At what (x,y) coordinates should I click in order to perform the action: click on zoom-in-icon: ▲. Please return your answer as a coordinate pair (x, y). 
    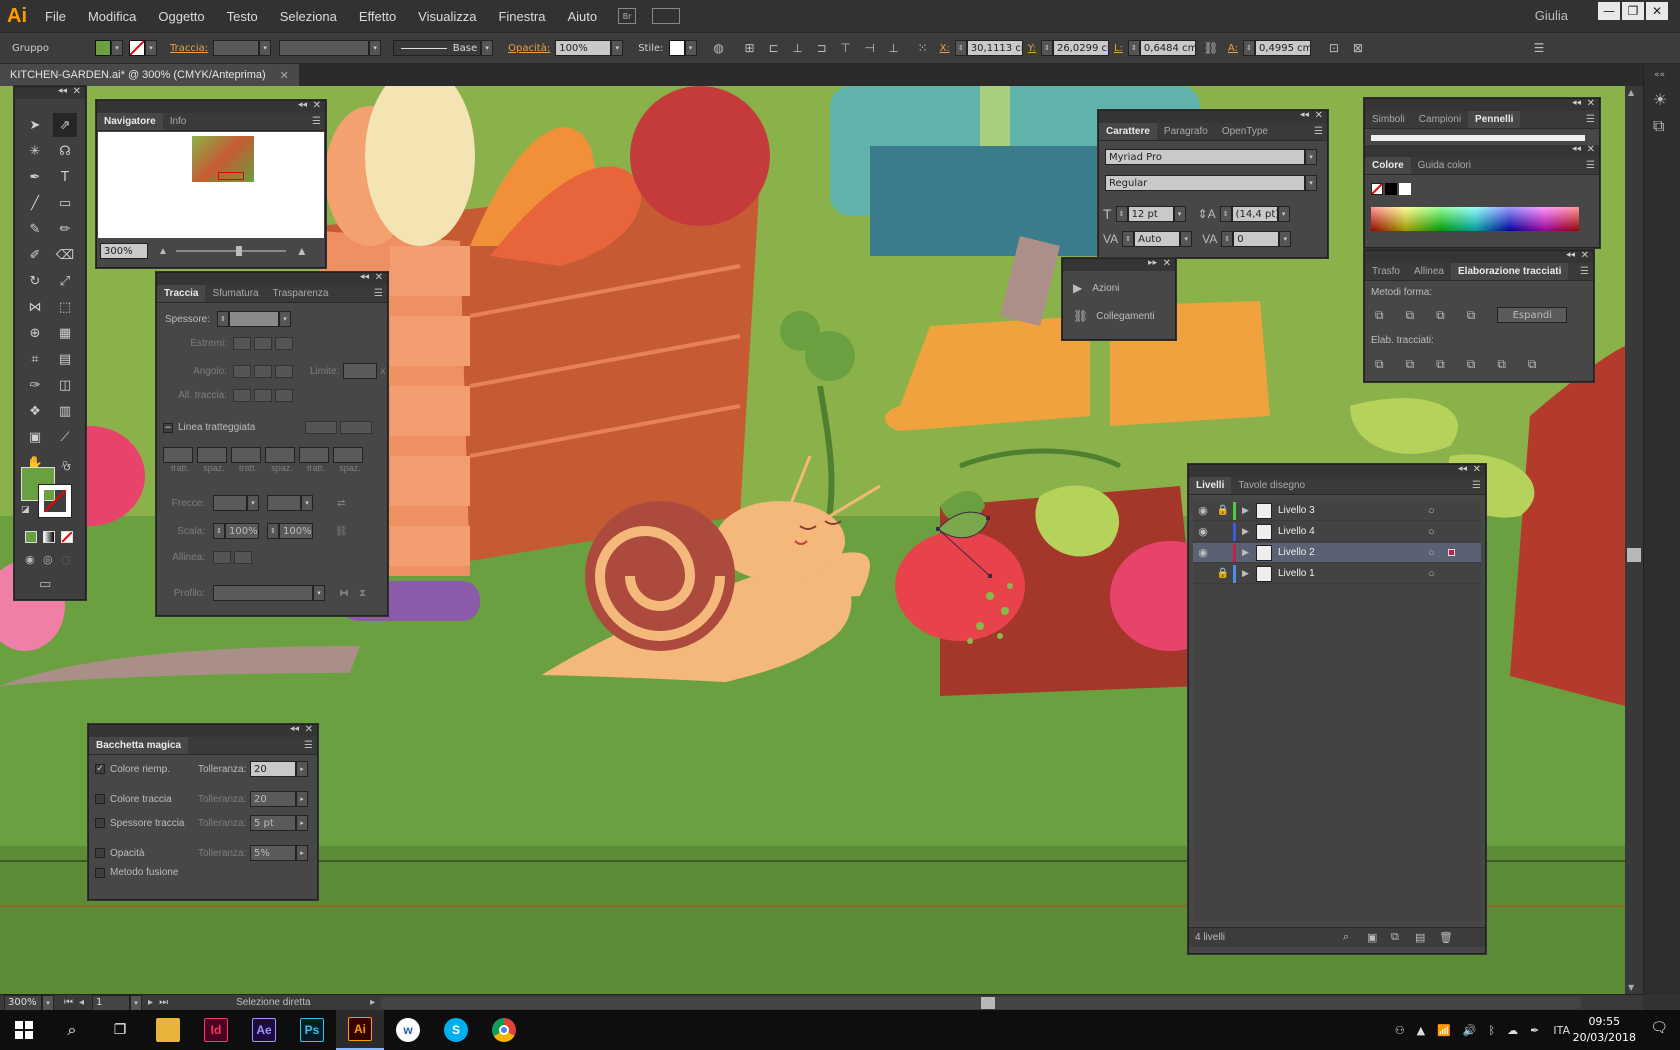
    Looking at the image, I should click on (302, 251).